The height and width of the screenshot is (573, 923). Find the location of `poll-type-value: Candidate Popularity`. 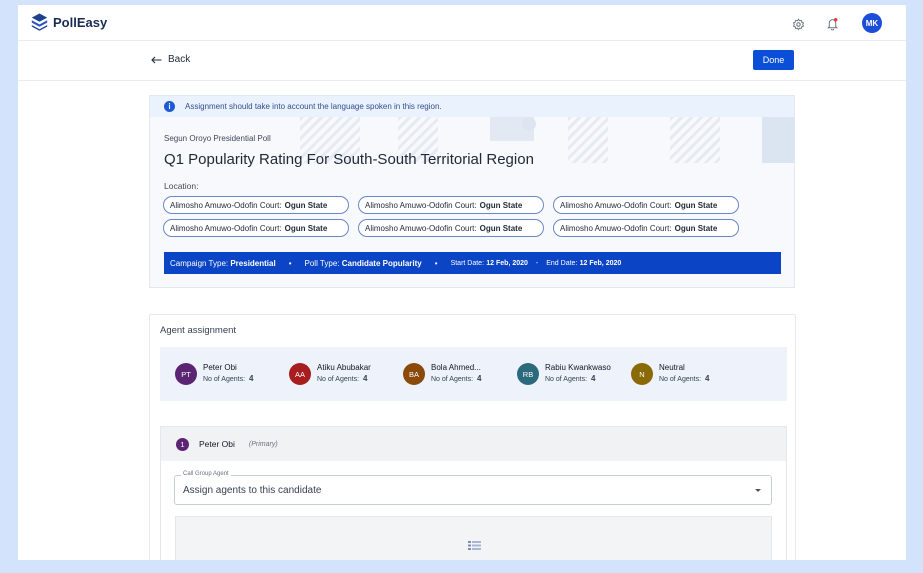

poll-type-value: Candidate Popularity is located at coordinates (381, 263).